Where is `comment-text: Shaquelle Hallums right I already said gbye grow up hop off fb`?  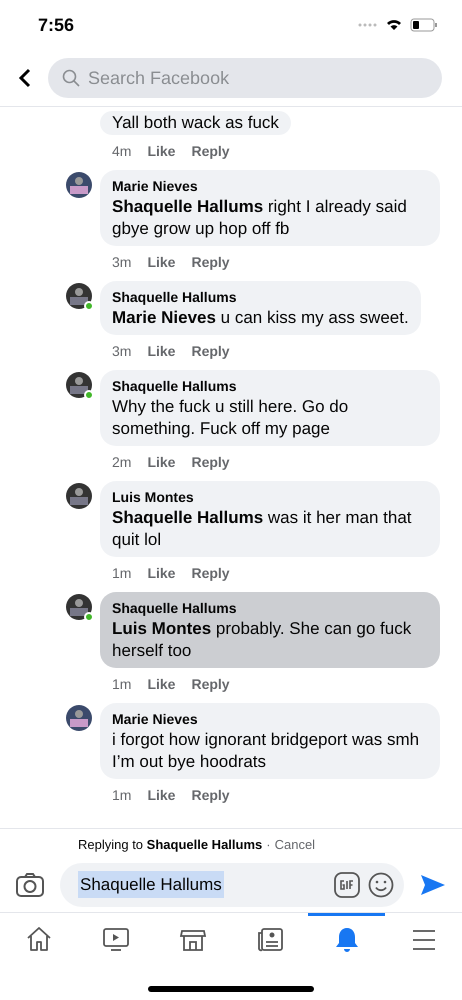 comment-text: Shaquelle Hallums right I already said gbye grow up hop off fb is located at coordinates (260, 218).